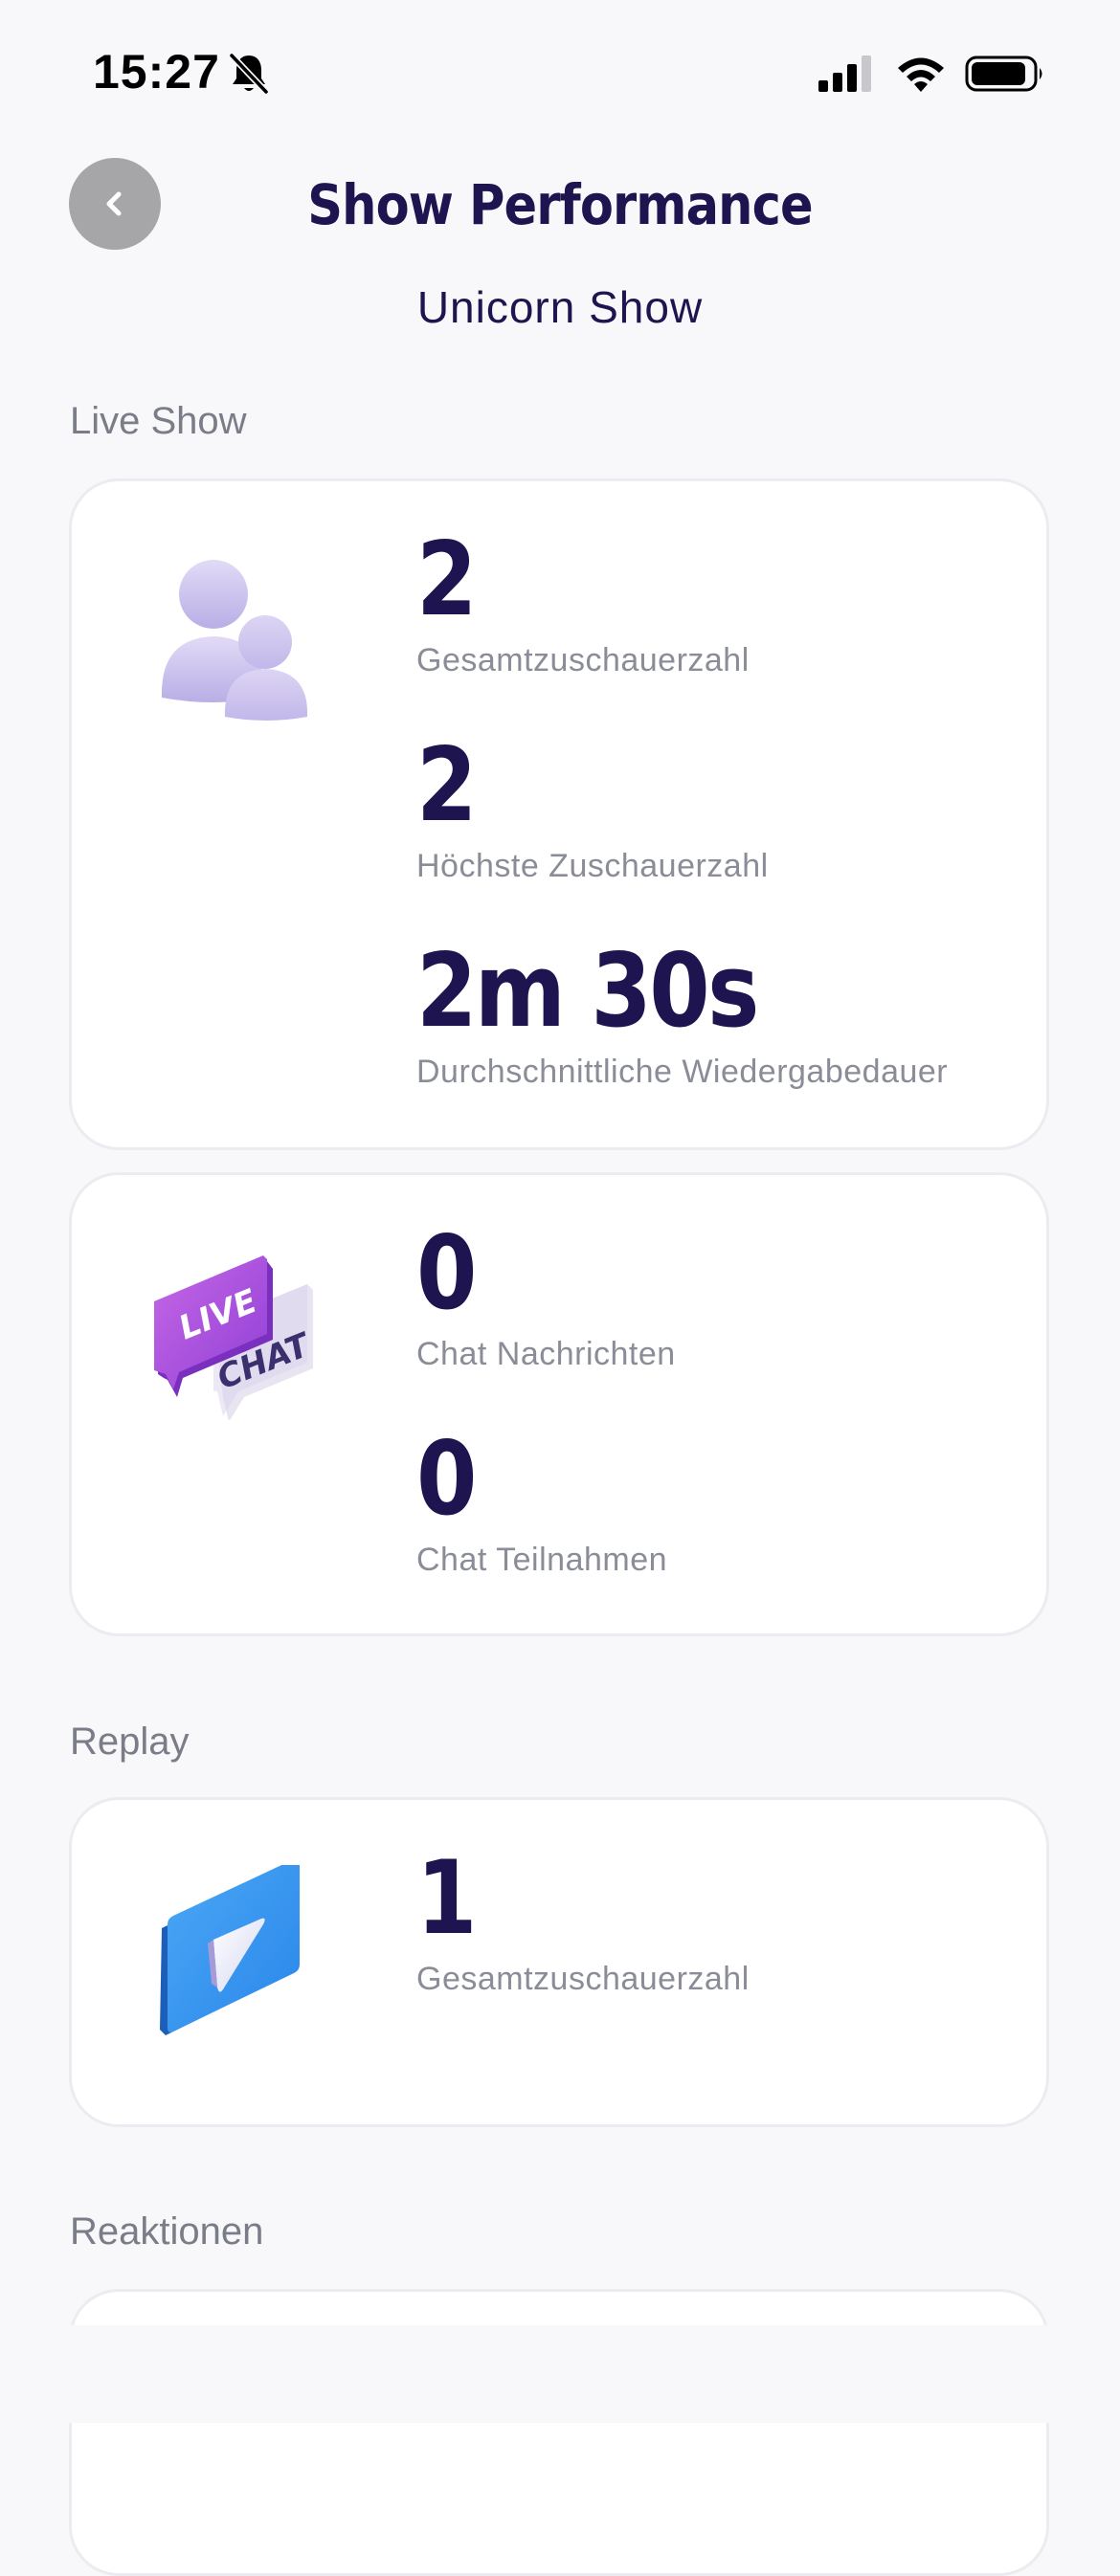  Describe the element at coordinates (230, 1950) in the screenshot. I see `play-icon` at that location.